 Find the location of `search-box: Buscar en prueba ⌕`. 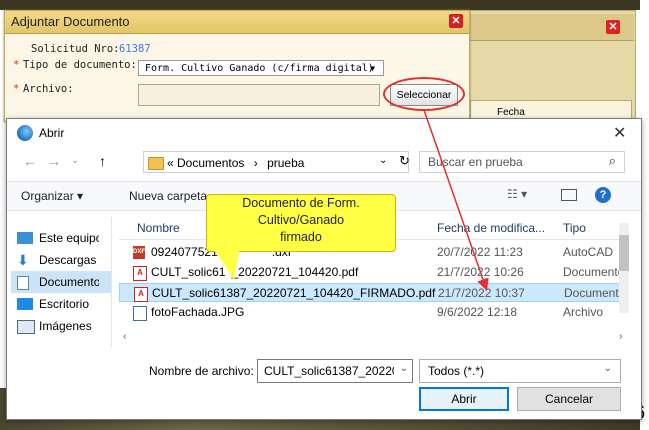

search-box: Buscar en prueba ⌕ is located at coordinates (522, 162).